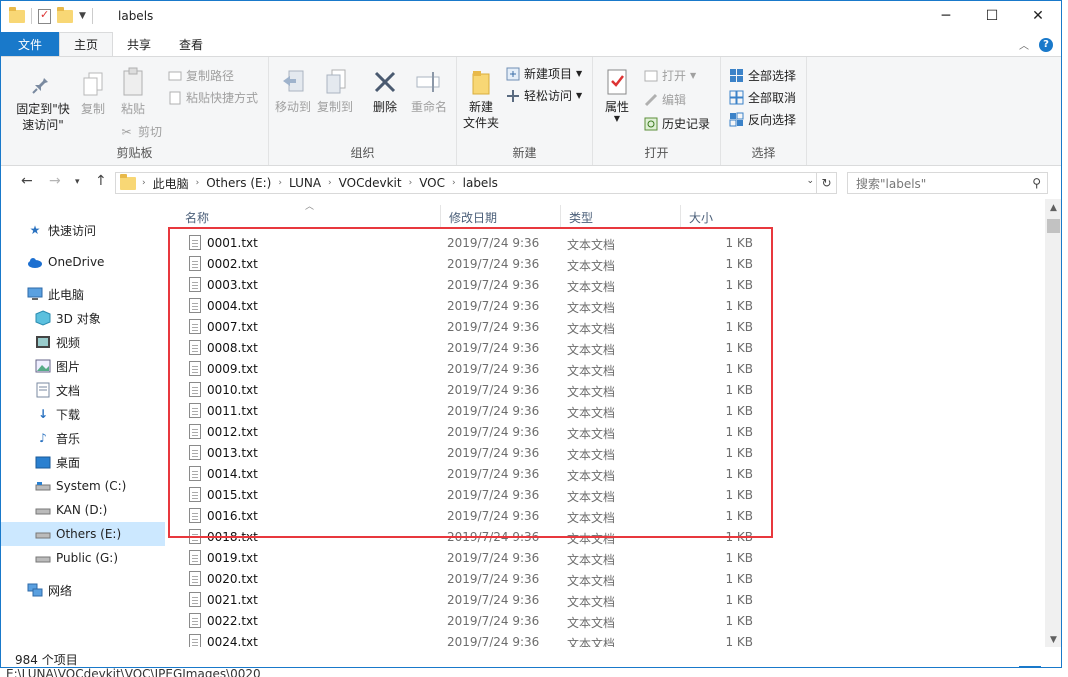  I want to click on history-button: 历史记录, so click(676, 123).